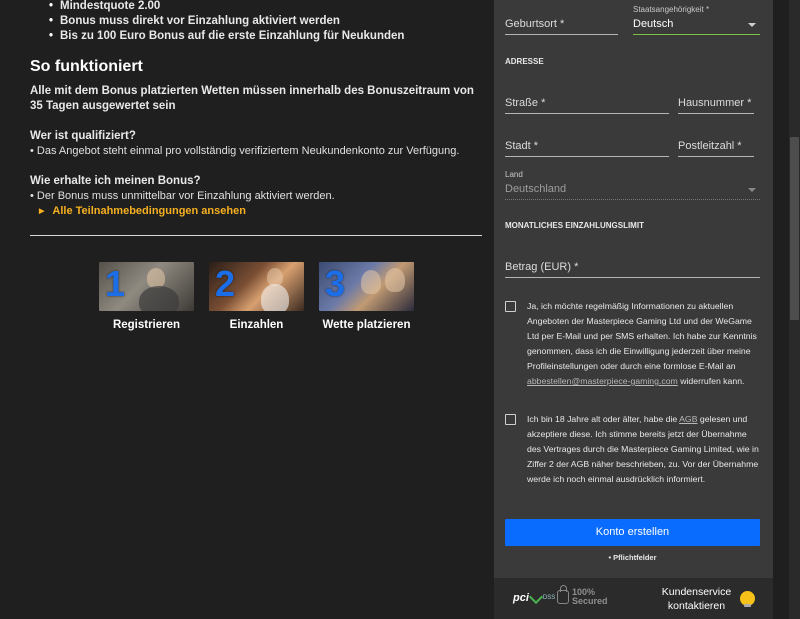 The height and width of the screenshot is (619, 800). I want to click on support-link: Kundenservice kontaktieren, so click(696, 599).